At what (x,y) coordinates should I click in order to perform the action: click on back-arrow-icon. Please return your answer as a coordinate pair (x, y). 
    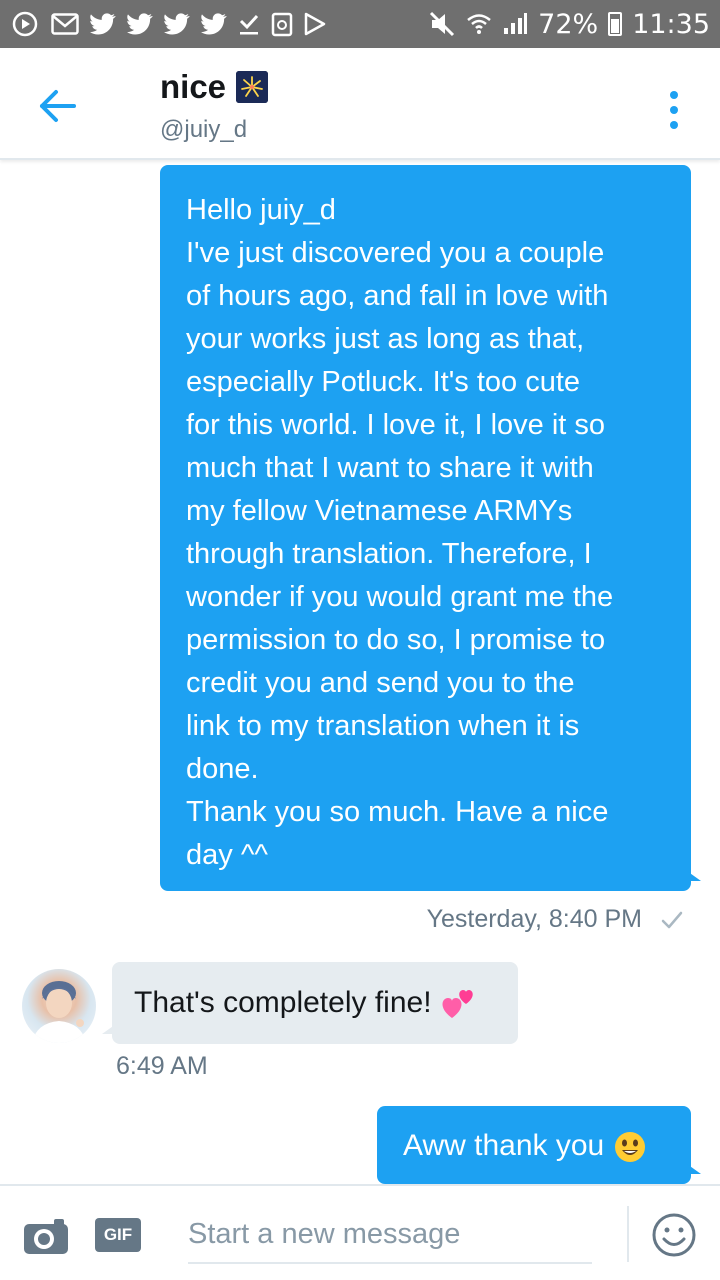
    Looking at the image, I should click on (58, 106).